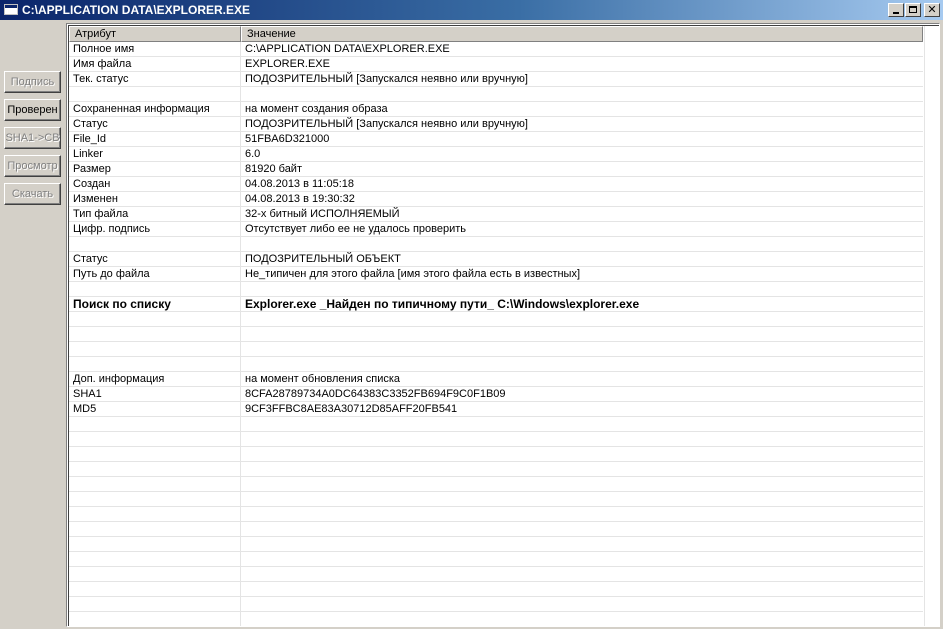  What do you see at coordinates (582, 34) in the screenshot?
I see `column-header-value: Значение` at bounding box center [582, 34].